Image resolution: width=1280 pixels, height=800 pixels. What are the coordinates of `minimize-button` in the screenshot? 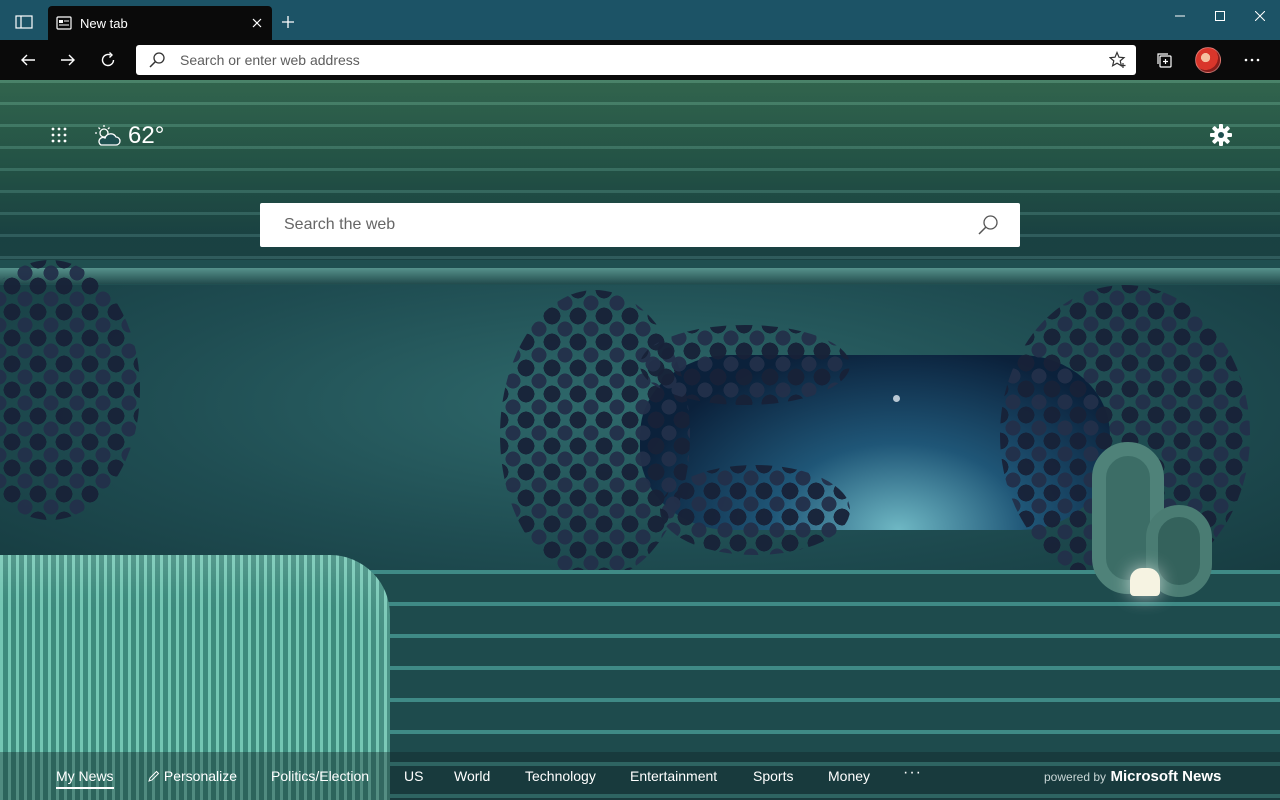 It's located at (1180, 16).